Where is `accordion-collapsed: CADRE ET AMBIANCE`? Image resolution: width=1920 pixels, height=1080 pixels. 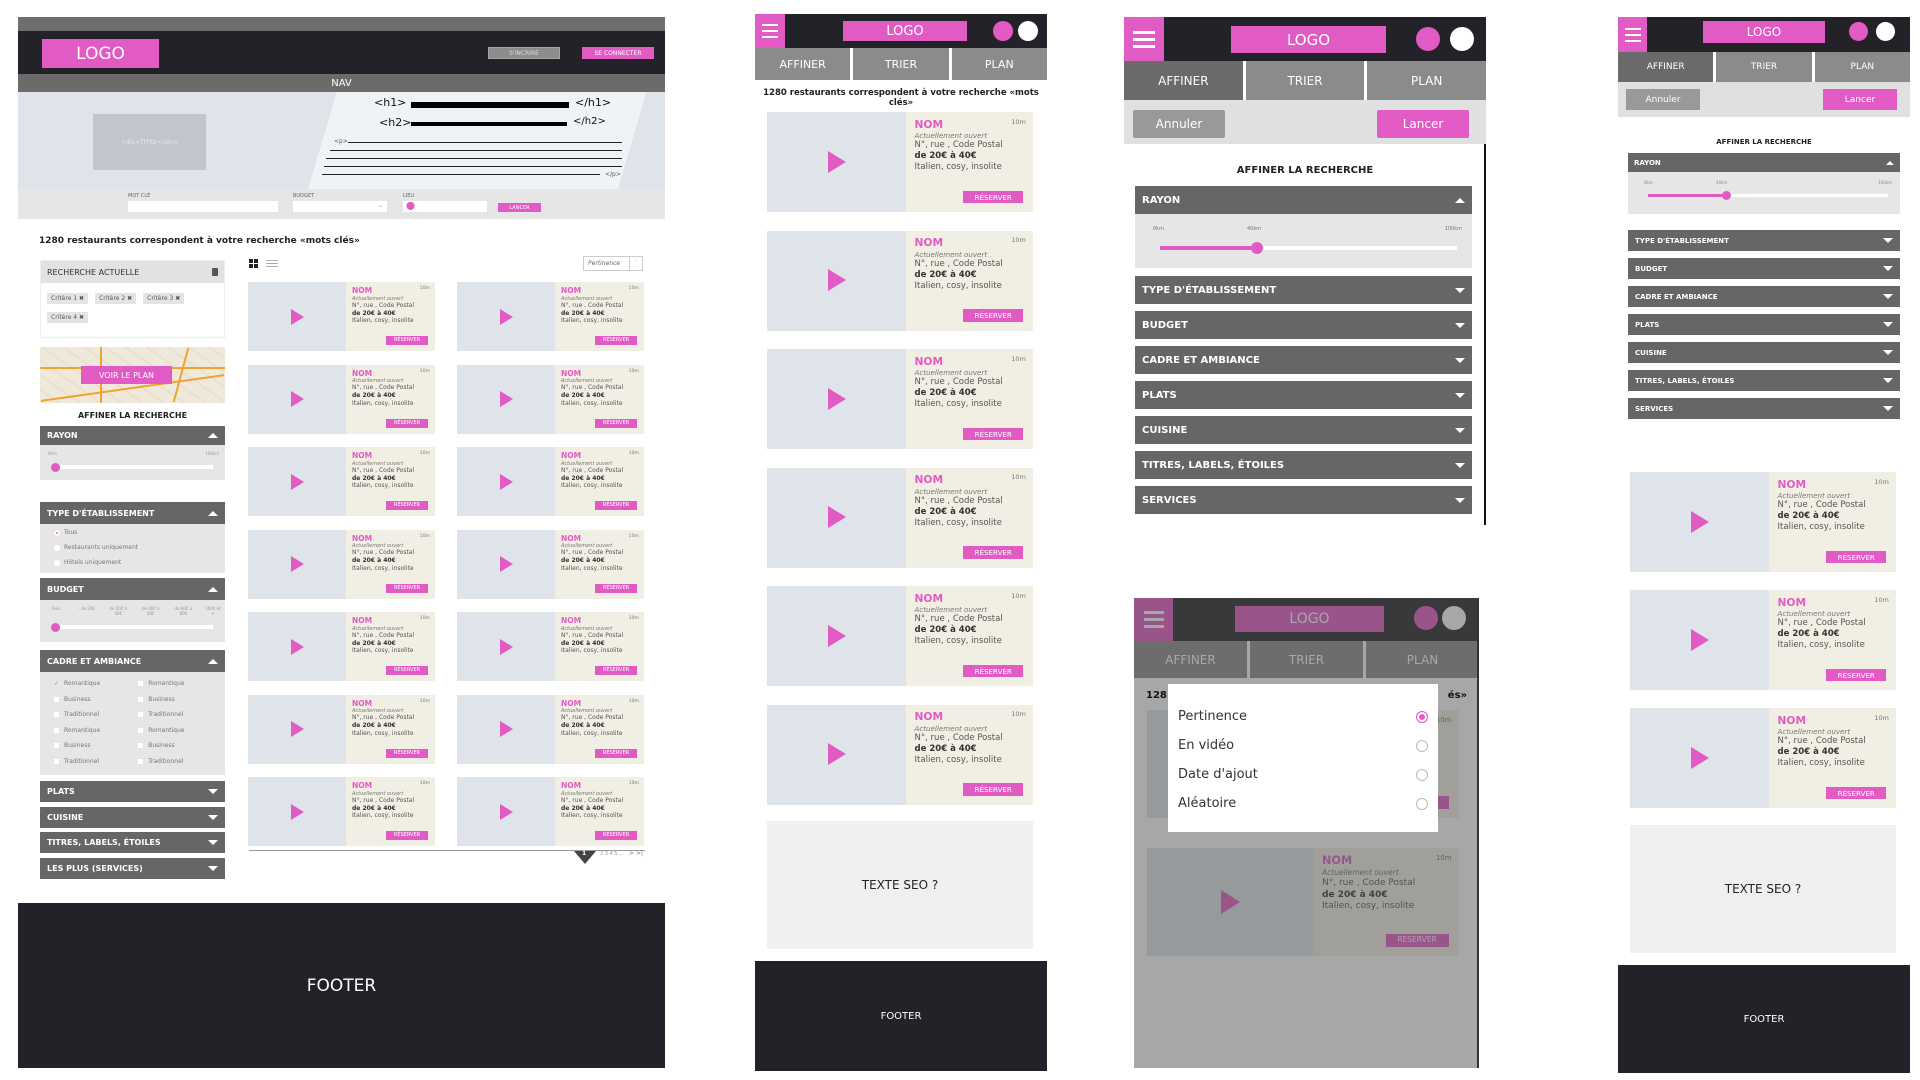 accordion-collapsed: CADRE ET AMBIANCE is located at coordinates (1303, 360).